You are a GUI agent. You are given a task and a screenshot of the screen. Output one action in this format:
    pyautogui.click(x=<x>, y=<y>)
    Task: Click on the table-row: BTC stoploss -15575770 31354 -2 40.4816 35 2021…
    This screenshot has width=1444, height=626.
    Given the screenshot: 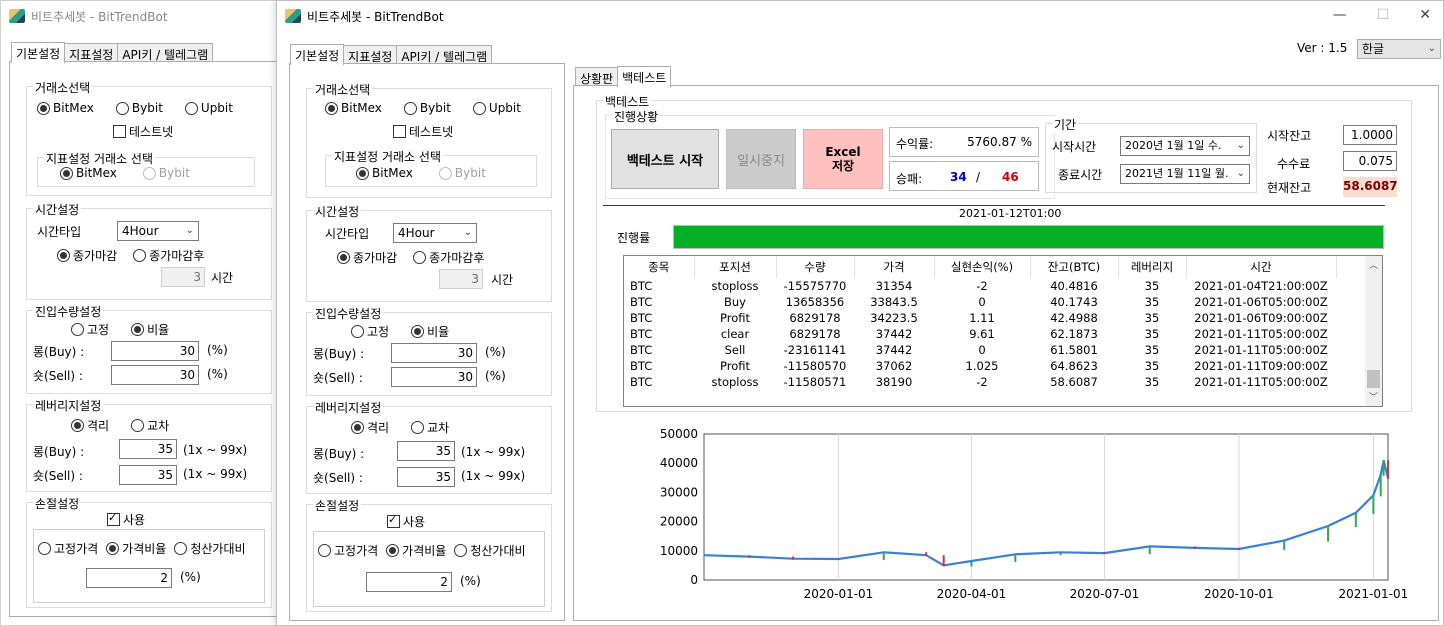 What is the action you would take?
    pyautogui.click(x=995, y=286)
    